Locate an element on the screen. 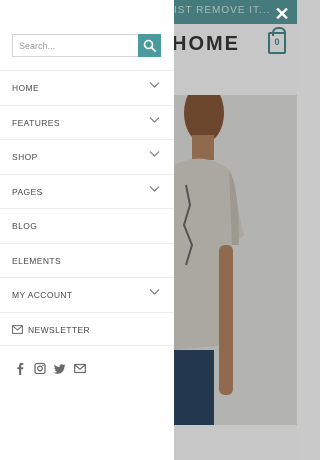  search-button is located at coordinates (149, 45).